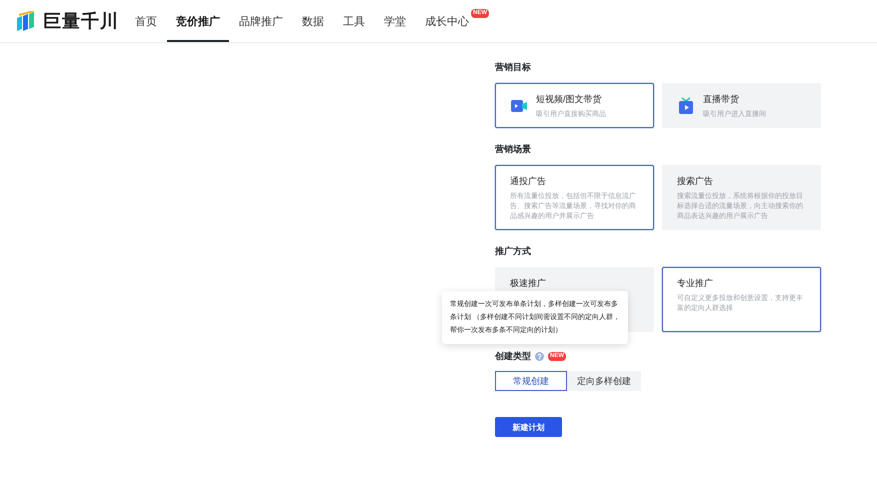  What do you see at coordinates (528, 283) in the screenshot?
I see `option-title: 极速推广` at bounding box center [528, 283].